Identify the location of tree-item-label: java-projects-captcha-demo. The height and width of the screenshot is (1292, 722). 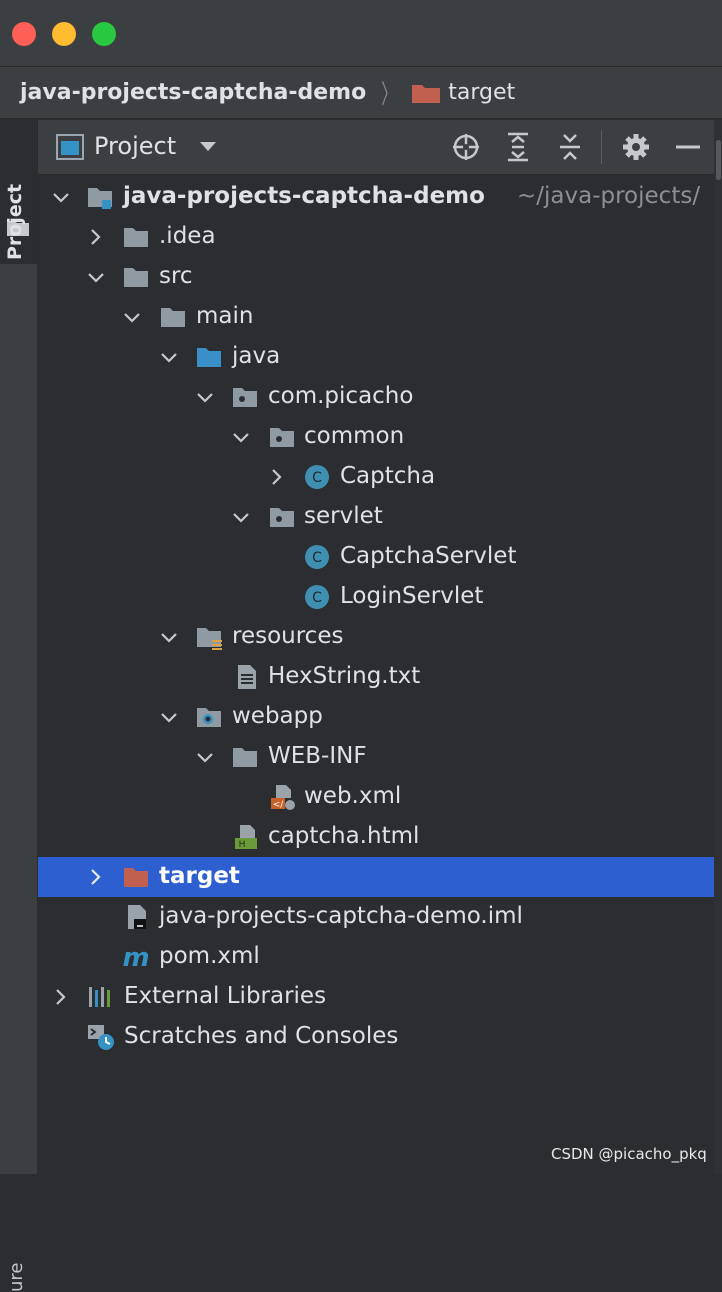
(304, 196).